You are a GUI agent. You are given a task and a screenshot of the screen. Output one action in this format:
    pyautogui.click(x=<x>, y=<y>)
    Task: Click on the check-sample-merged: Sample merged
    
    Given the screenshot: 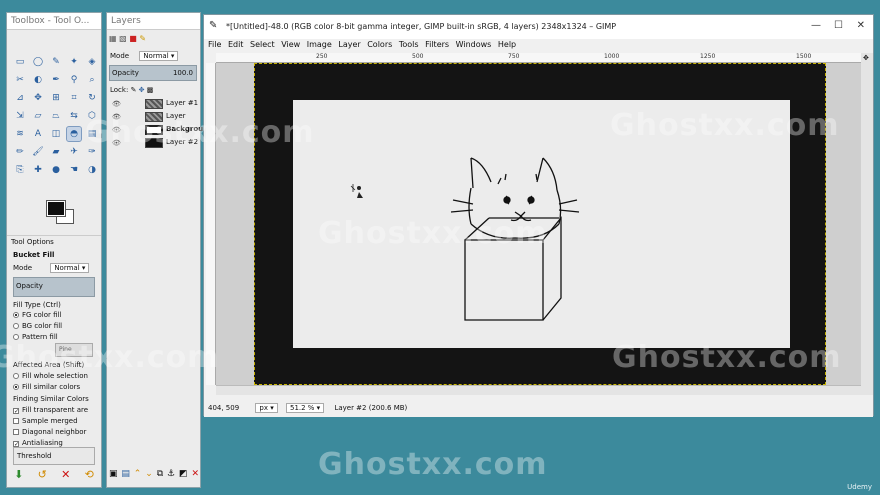 What is the action you would take?
    pyautogui.click(x=45, y=421)
    